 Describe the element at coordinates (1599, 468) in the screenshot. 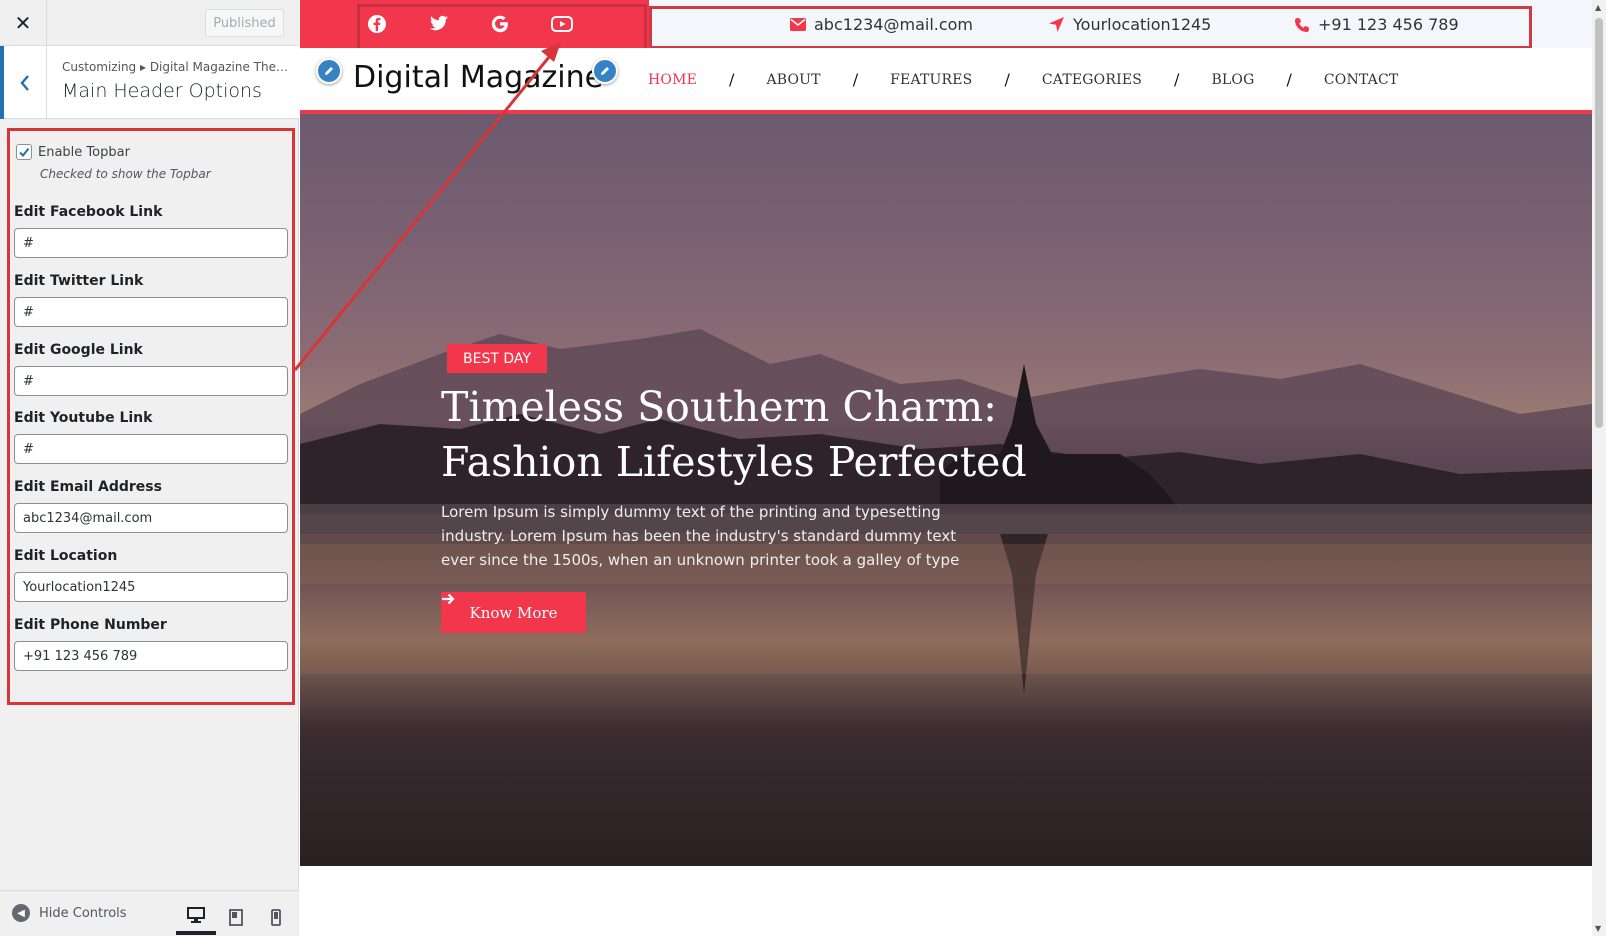

I see `preview-scrollbar: ▲ ▼` at that location.